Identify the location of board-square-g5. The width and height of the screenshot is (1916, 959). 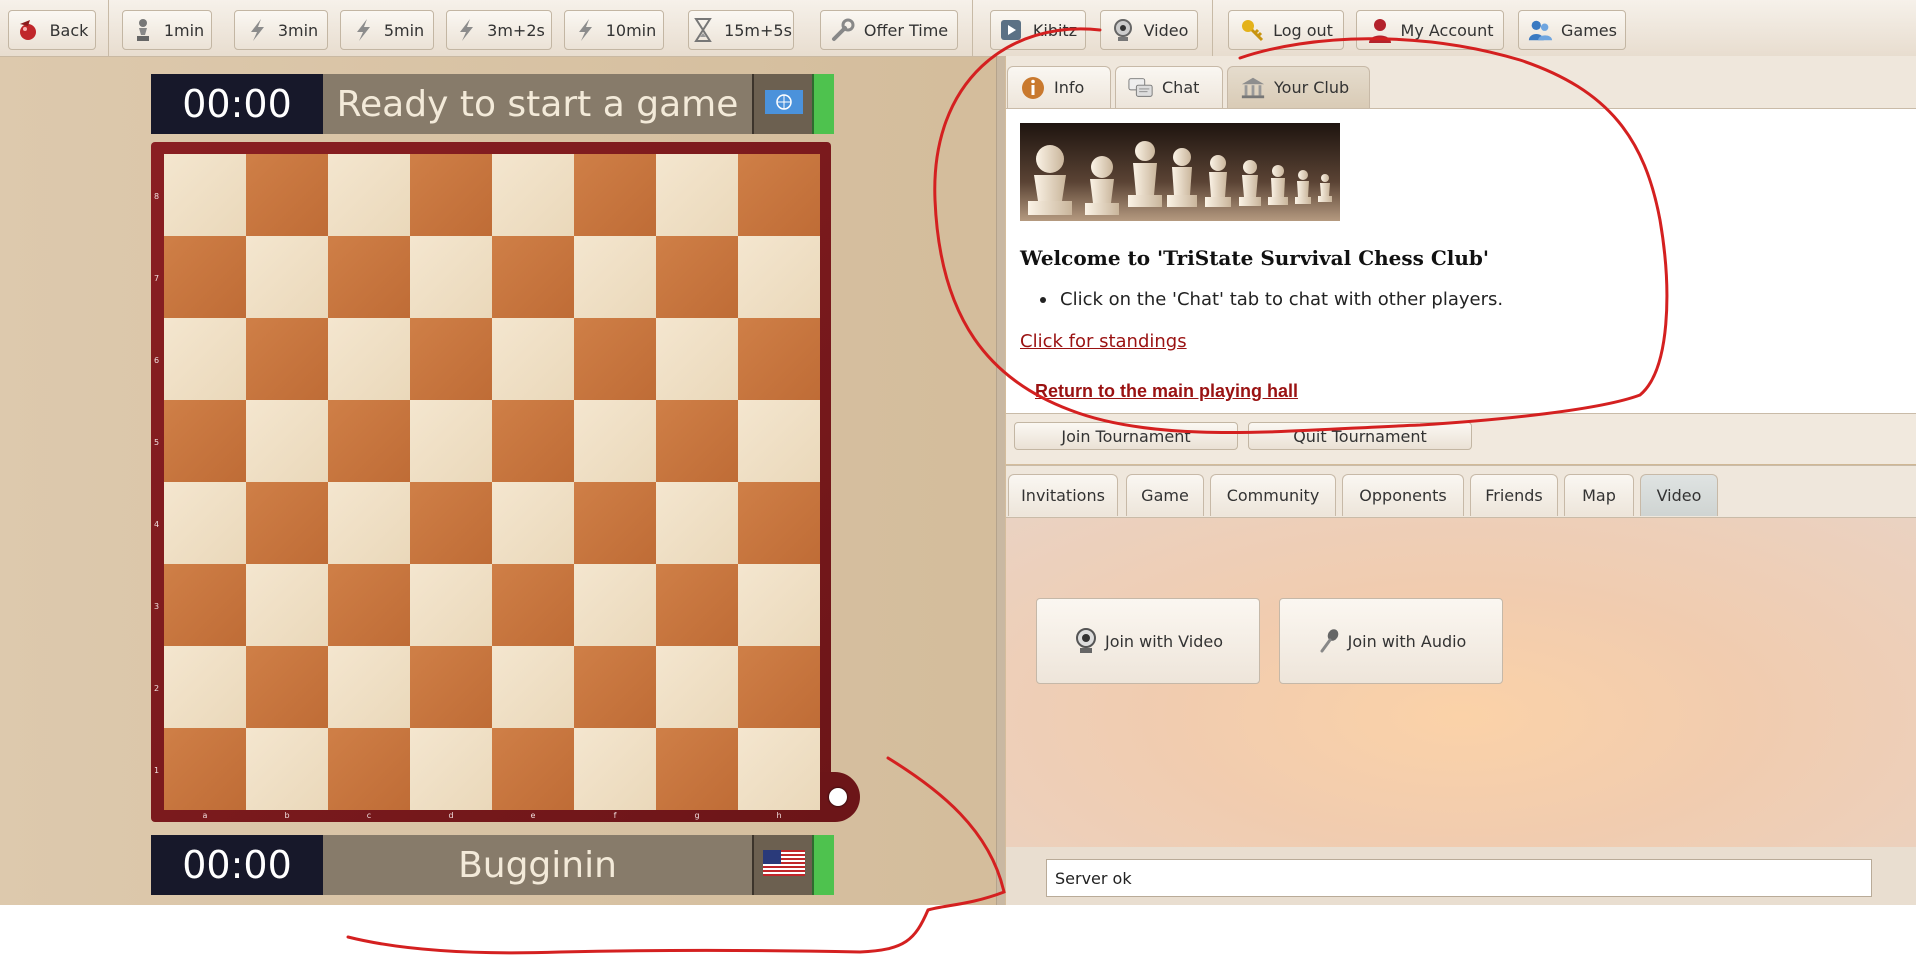
(697, 441).